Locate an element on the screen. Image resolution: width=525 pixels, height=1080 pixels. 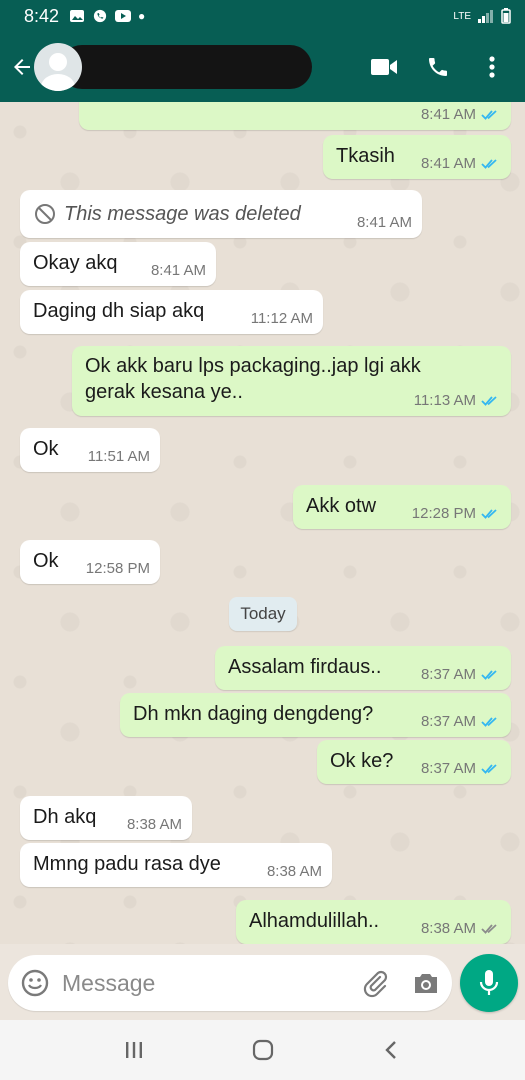
header-actions is located at coordinates (447, 67).